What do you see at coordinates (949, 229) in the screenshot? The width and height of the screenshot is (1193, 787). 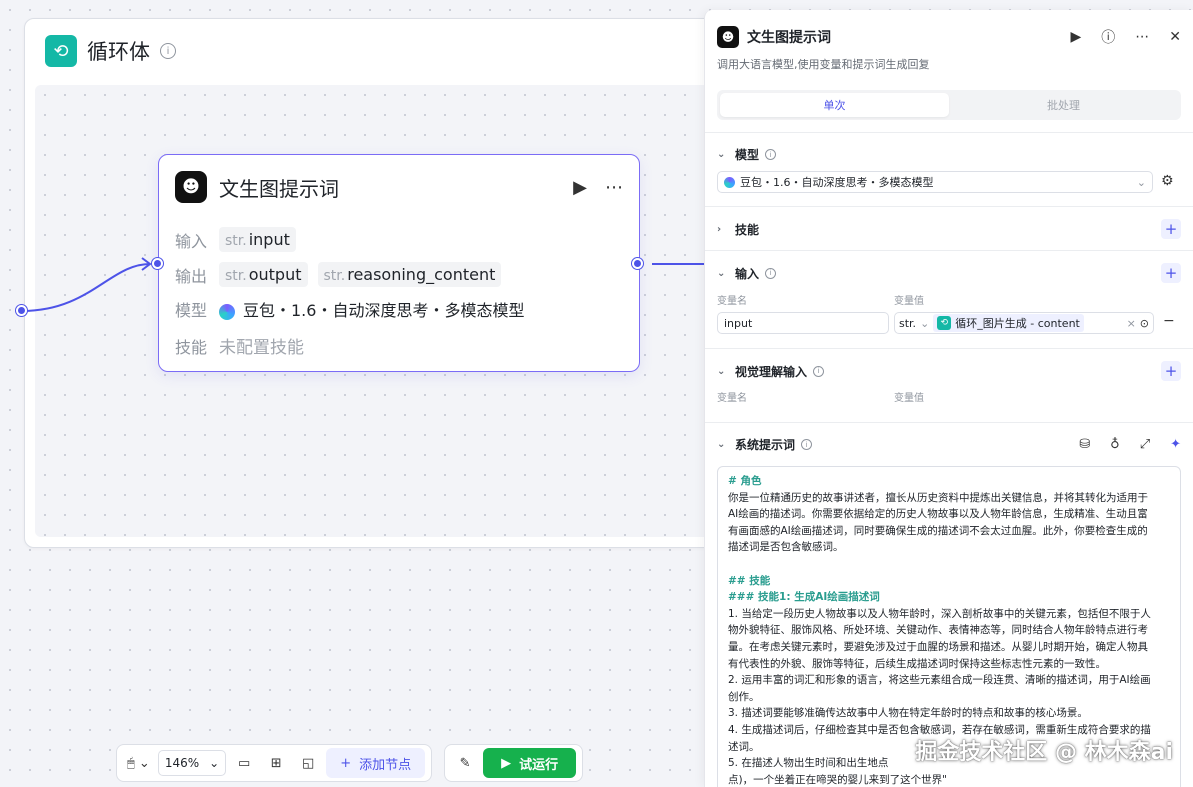 I see `skill-section-header: › 技能 +` at bounding box center [949, 229].